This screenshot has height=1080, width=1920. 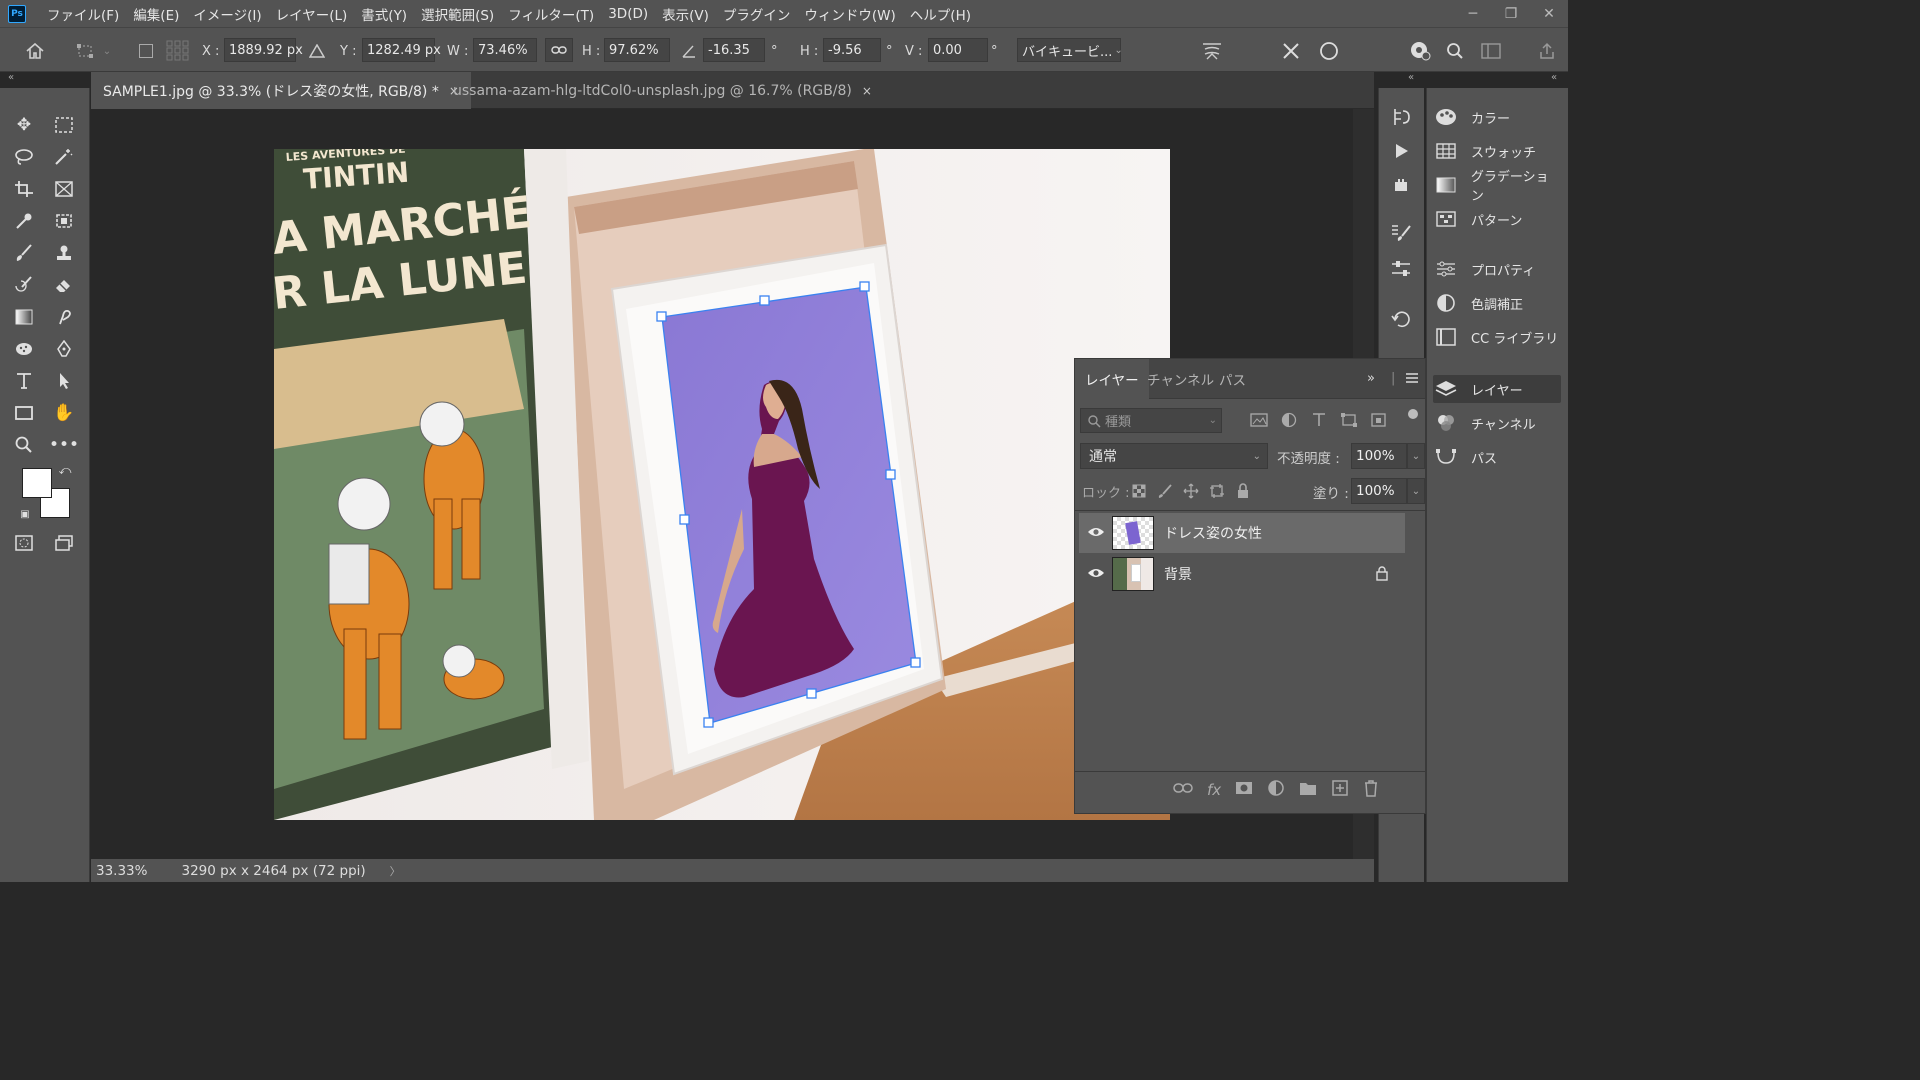 What do you see at coordinates (1371, 378) in the screenshot?
I see `panel-expand-icon: »` at bounding box center [1371, 378].